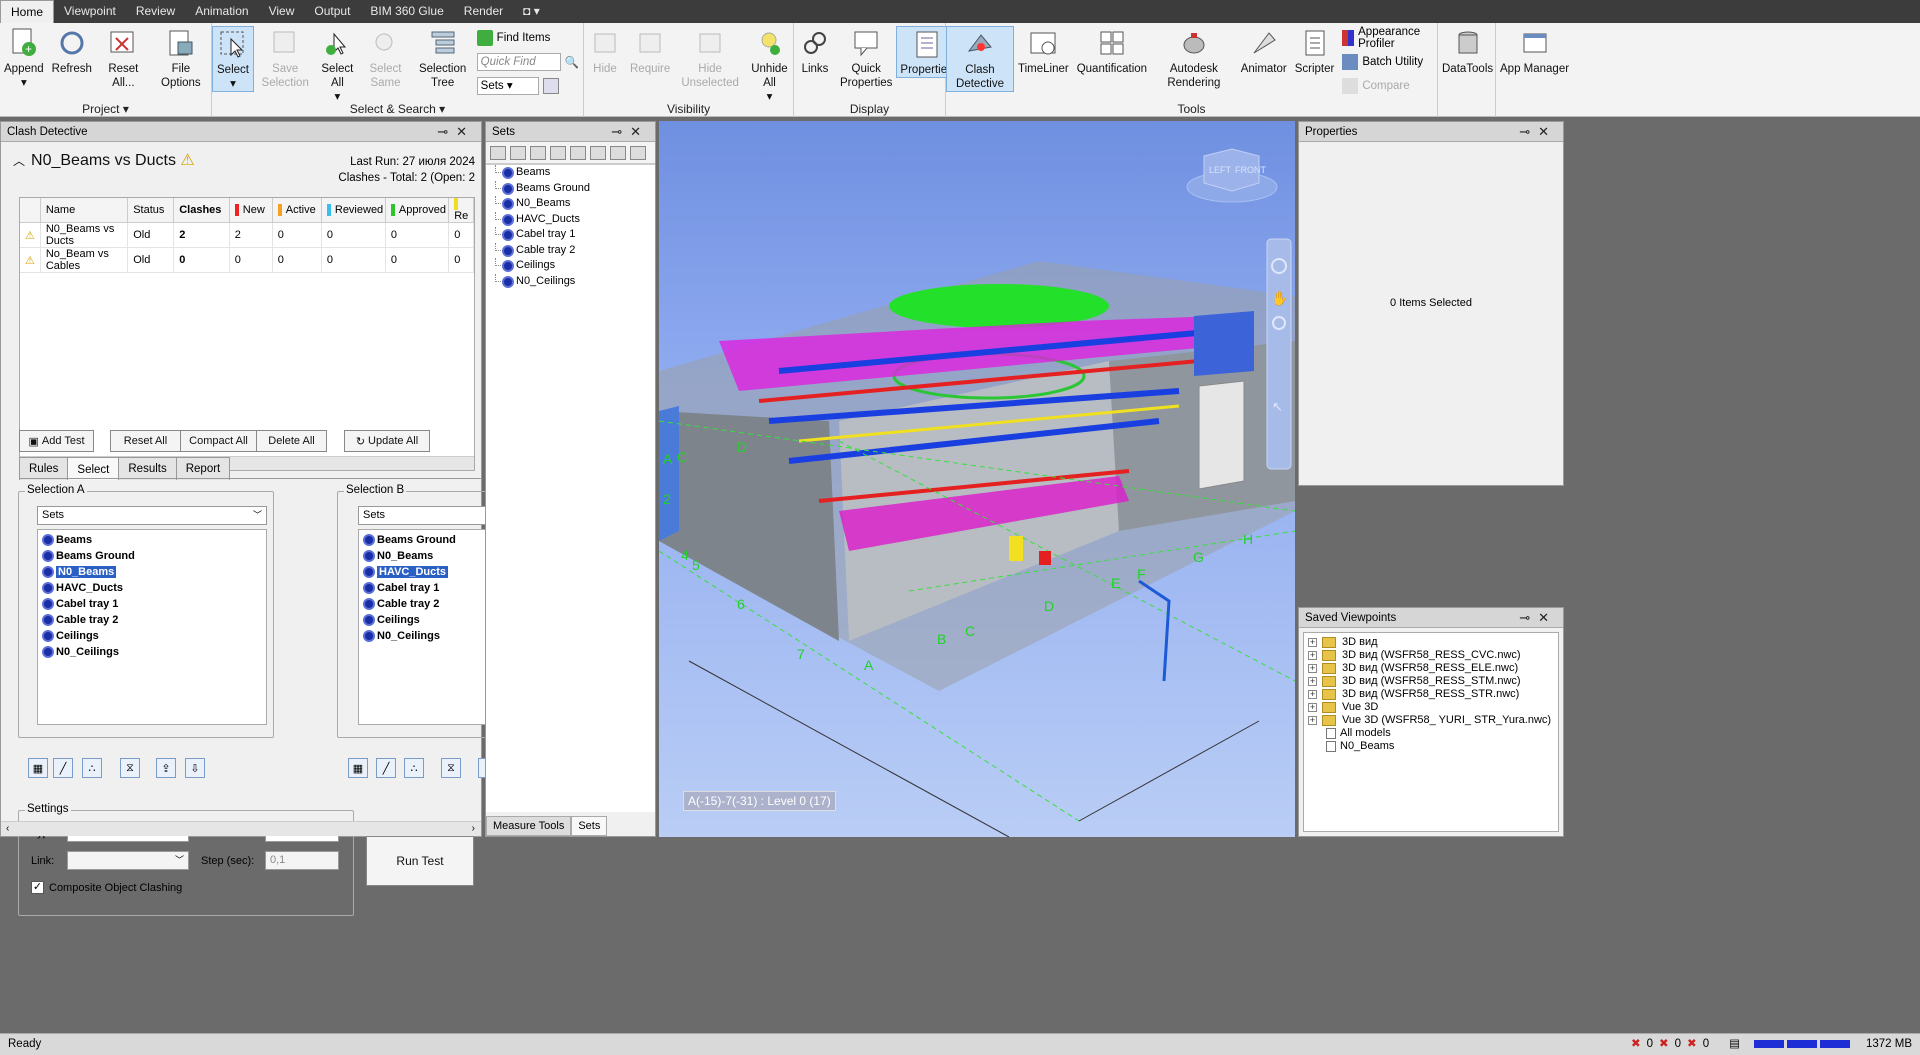 Image resolution: width=1920 pixels, height=1055 pixels. Describe the element at coordinates (387, 441) in the screenshot. I see `update-all-button: ↻ Update All` at that location.